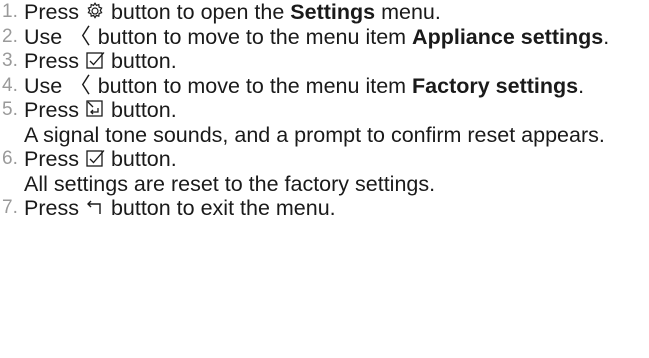  I want to click on step-7: 7. Press button to exit the menu., so click(324, 208).